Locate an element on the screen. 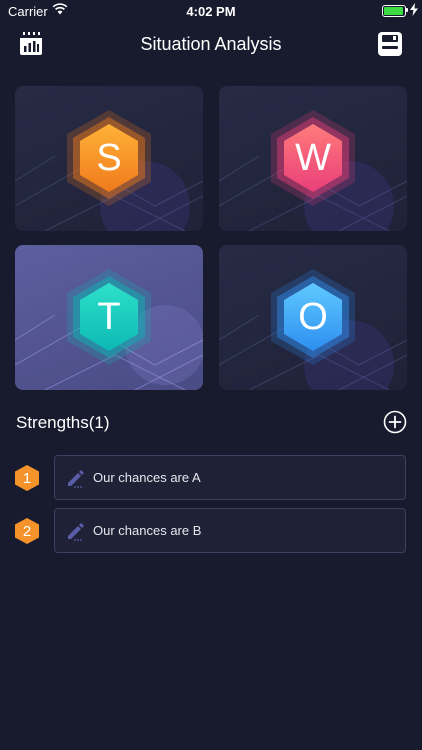  item-number: 1 is located at coordinates (27, 478).